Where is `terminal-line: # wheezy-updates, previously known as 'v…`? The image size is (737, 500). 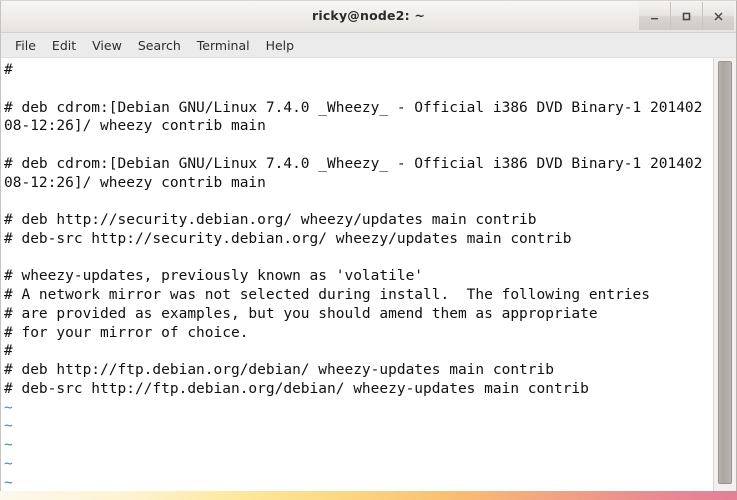
terminal-line: # wheezy-updates, previously known as 'v… is located at coordinates (214, 276).